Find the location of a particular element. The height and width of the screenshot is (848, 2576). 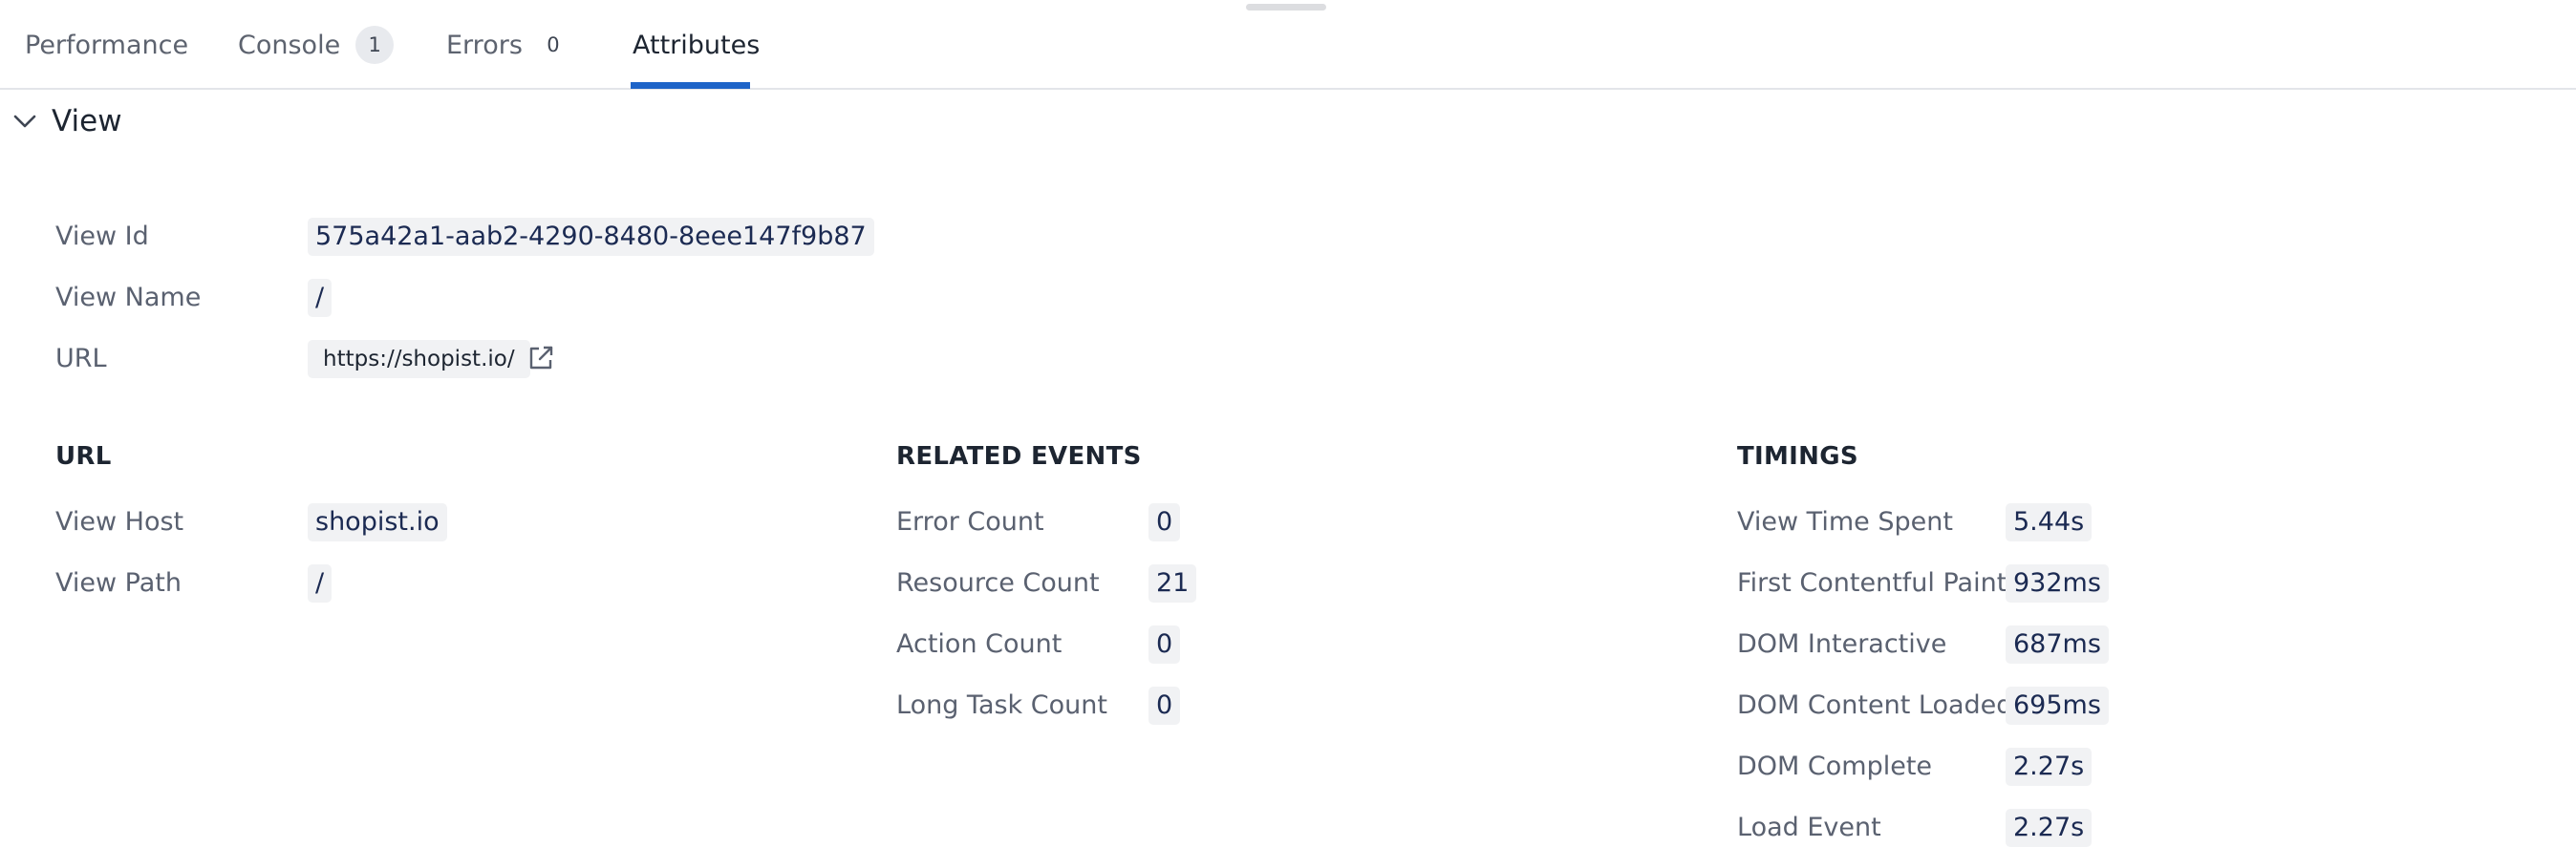

tab-performance-label: Performance is located at coordinates (107, 45).